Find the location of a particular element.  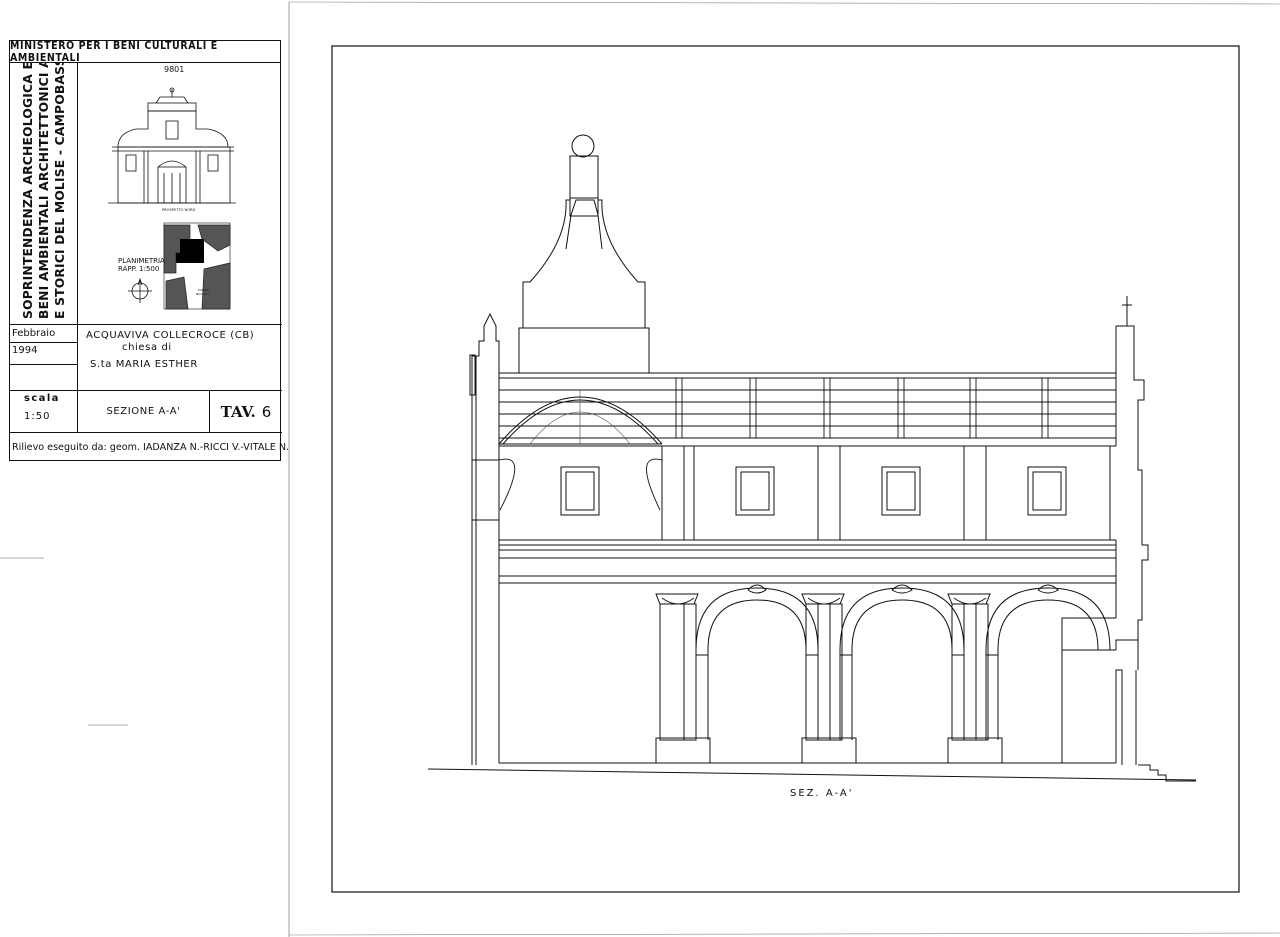

roof-section is located at coordinates (808, 409).